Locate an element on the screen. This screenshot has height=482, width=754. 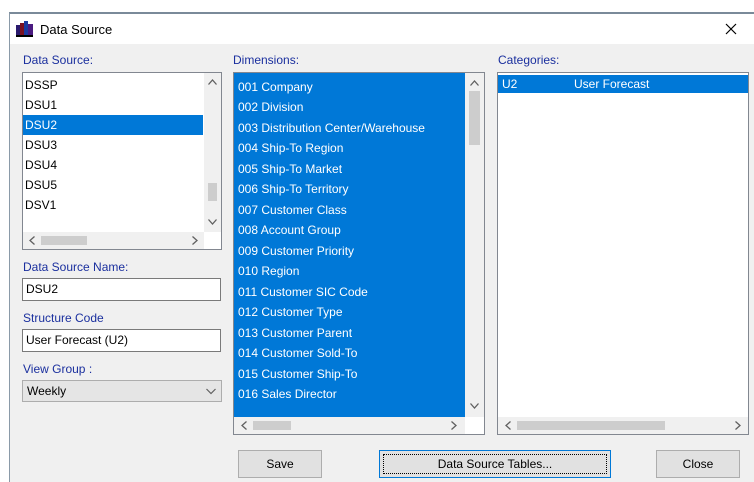
list-item: 015 Customer Ship-To is located at coordinates (348, 374).